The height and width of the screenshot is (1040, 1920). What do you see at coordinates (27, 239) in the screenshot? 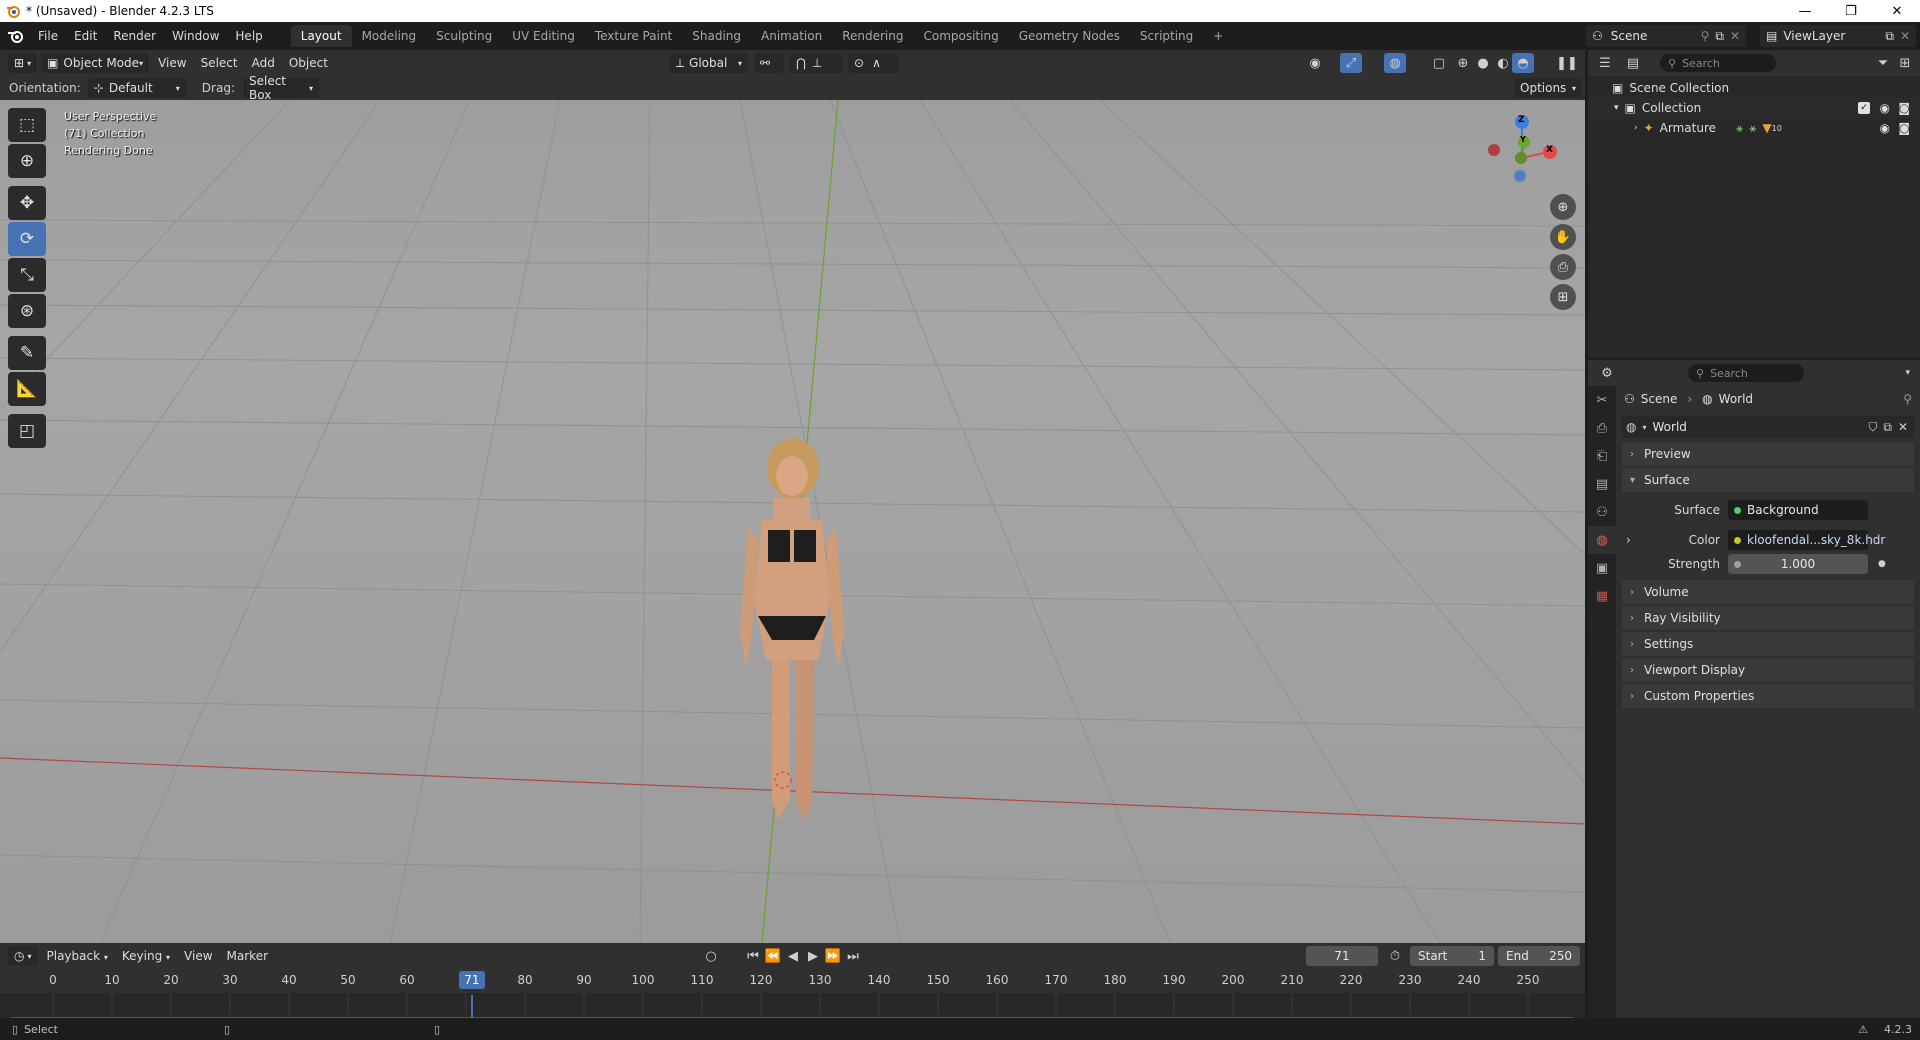
I see `rotate-tool-icon: ⟳` at bounding box center [27, 239].